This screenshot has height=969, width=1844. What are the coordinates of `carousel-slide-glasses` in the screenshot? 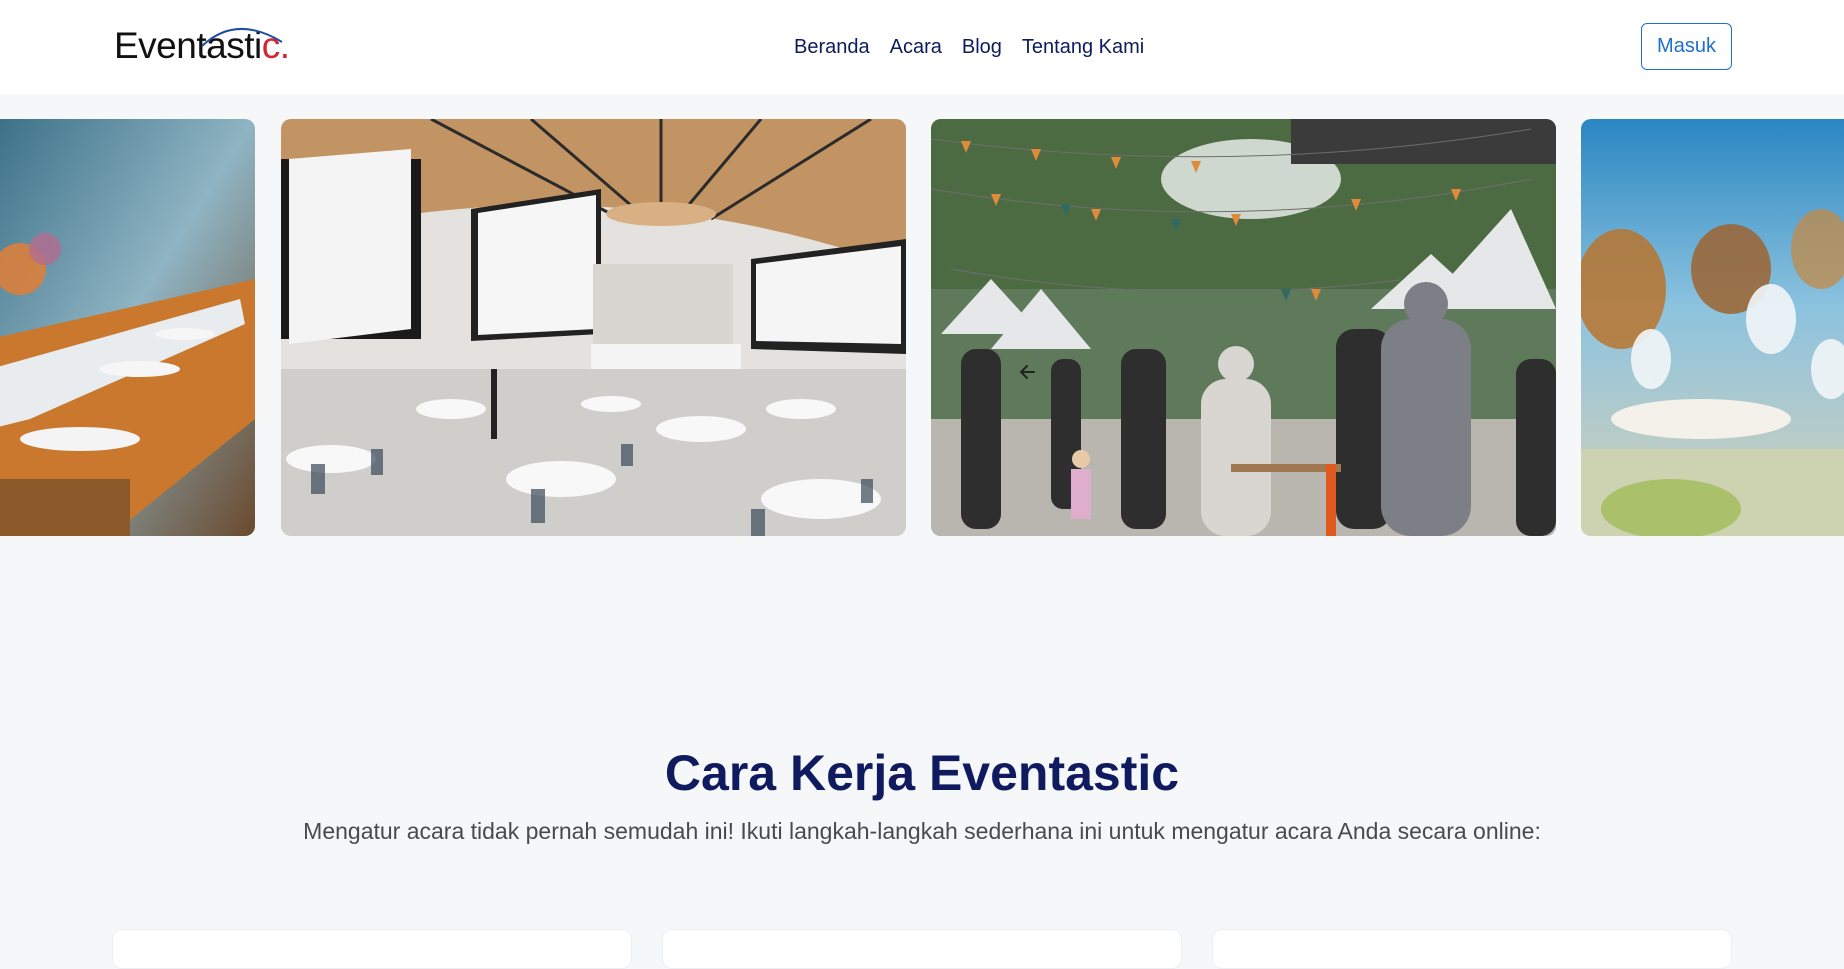 It's located at (1712, 327).